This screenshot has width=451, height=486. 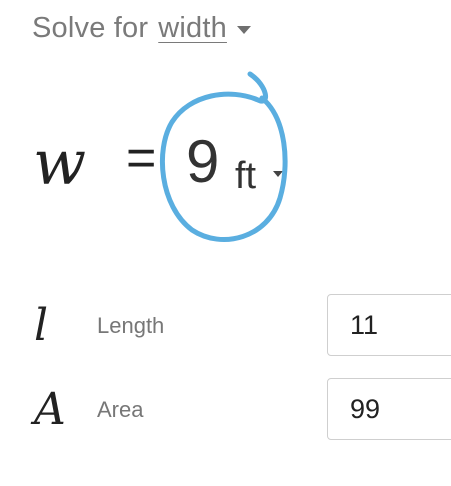 I want to click on result-variable-symbol: w, so click(x=60, y=162).